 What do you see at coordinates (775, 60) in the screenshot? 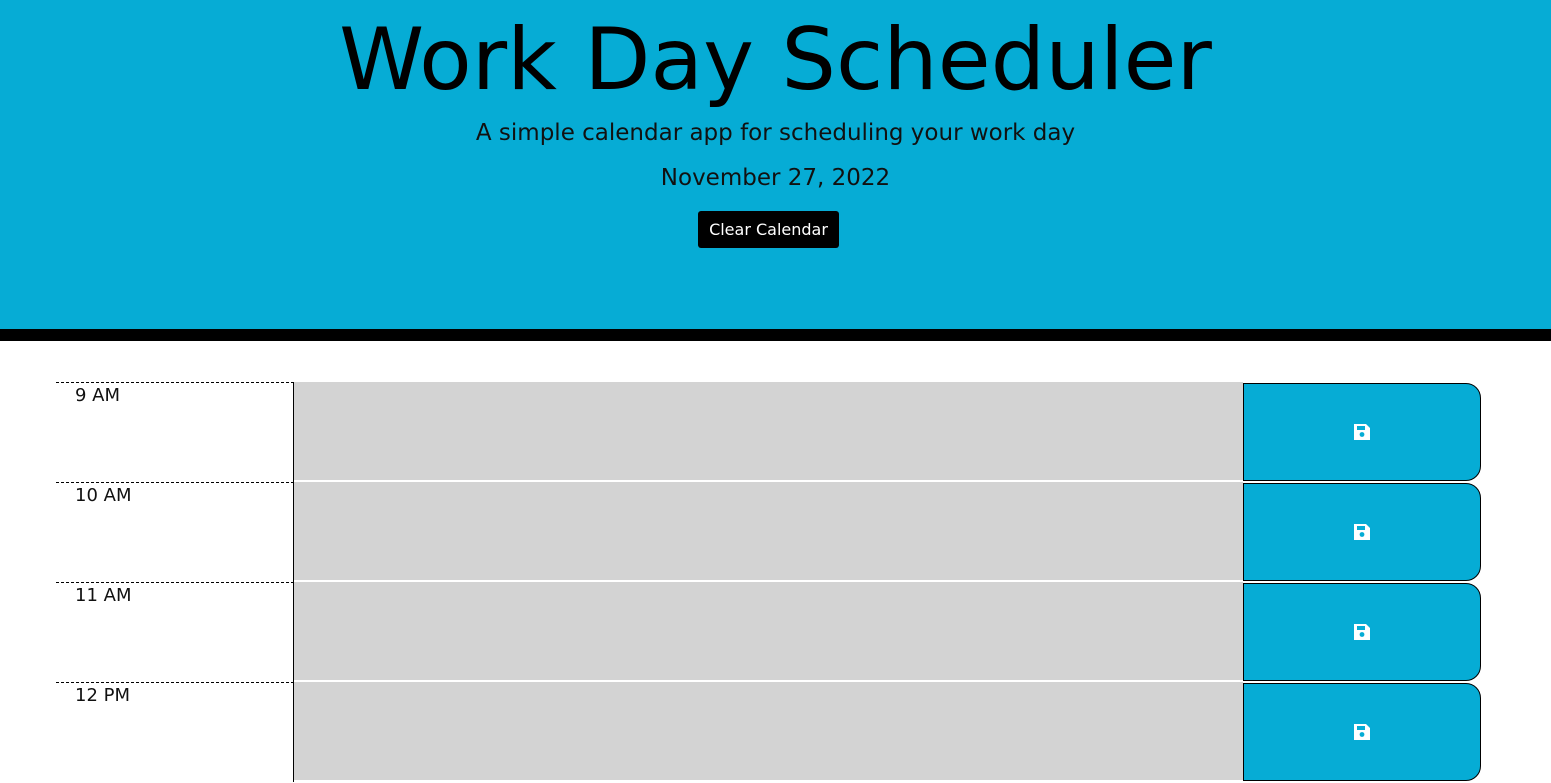
I see `page-title: Work Day Scheduler` at bounding box center [775, 60].